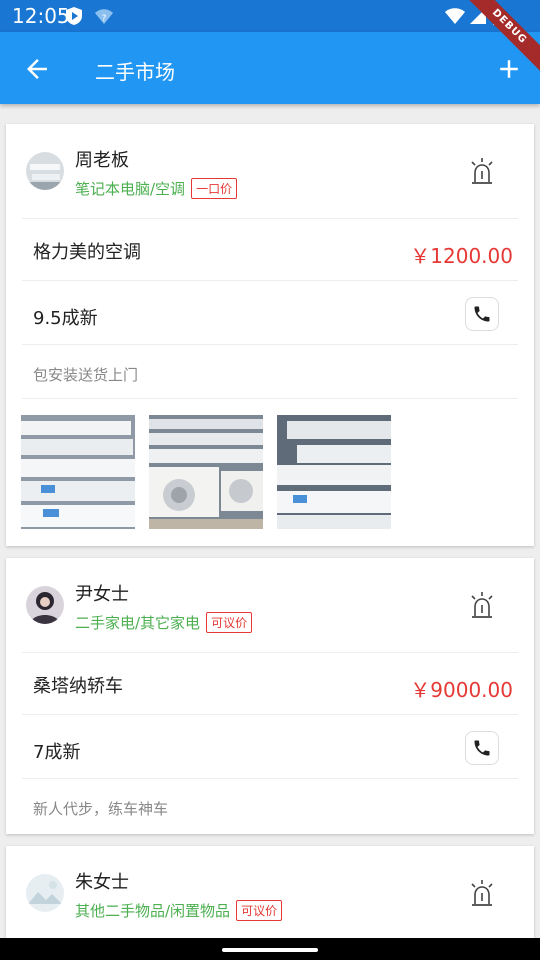  Describe the element at coordinates (101, 809) in the screenshot. I see `item-description: 新人代步，练车神车` at that location.